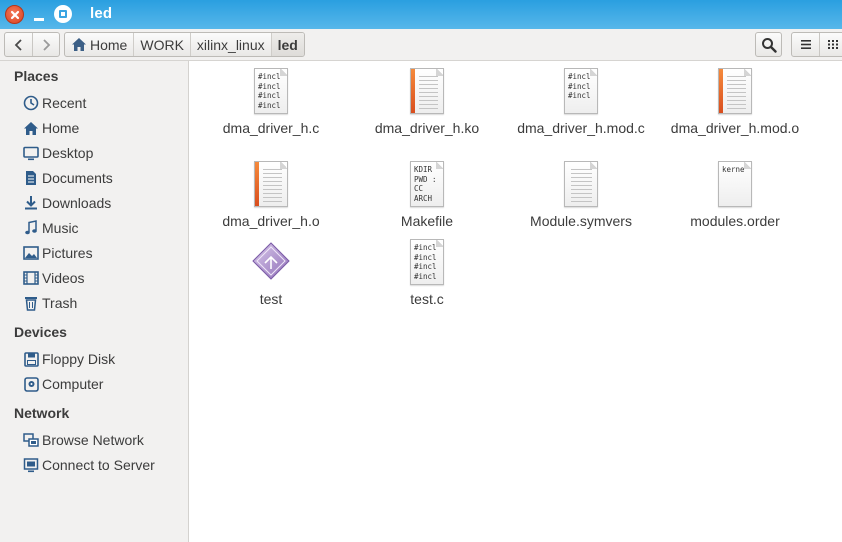  Describe the element at coordinates (31, 464) in the screenshot. I see `server-icon` at that location.